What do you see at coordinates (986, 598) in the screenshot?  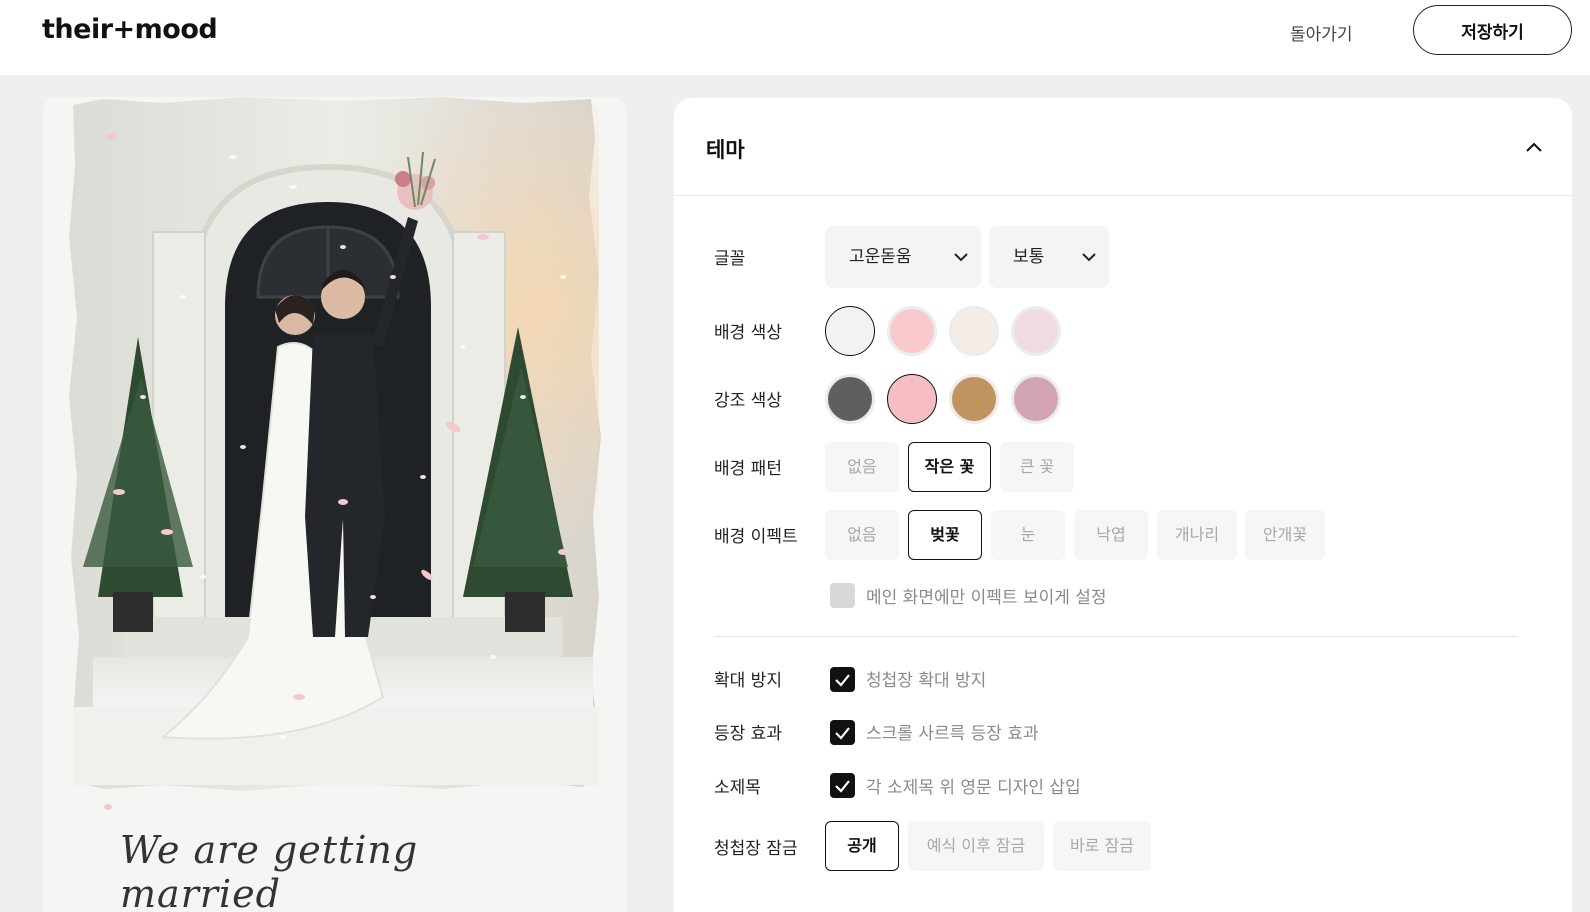 I see `main-only-effect-text: 메인 화면에만 이펙트 보이게 설정` at bounding box center [986, 598].